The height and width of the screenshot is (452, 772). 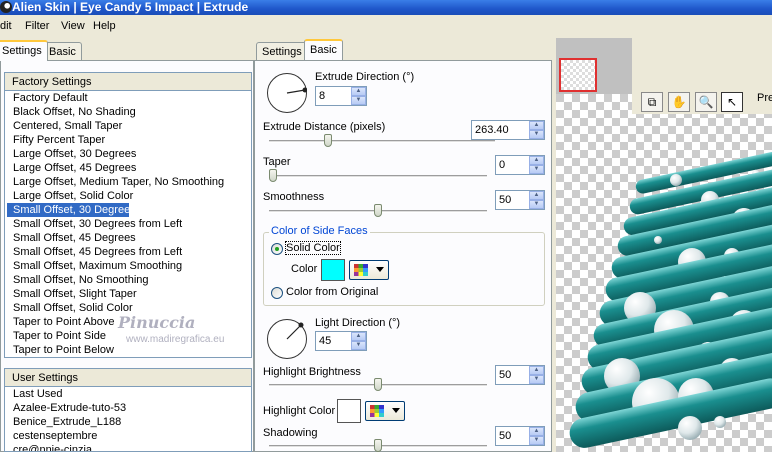 I want to click on factory-preset-item: Small Offset, 45 Degrees, so click(x=129, y=238).